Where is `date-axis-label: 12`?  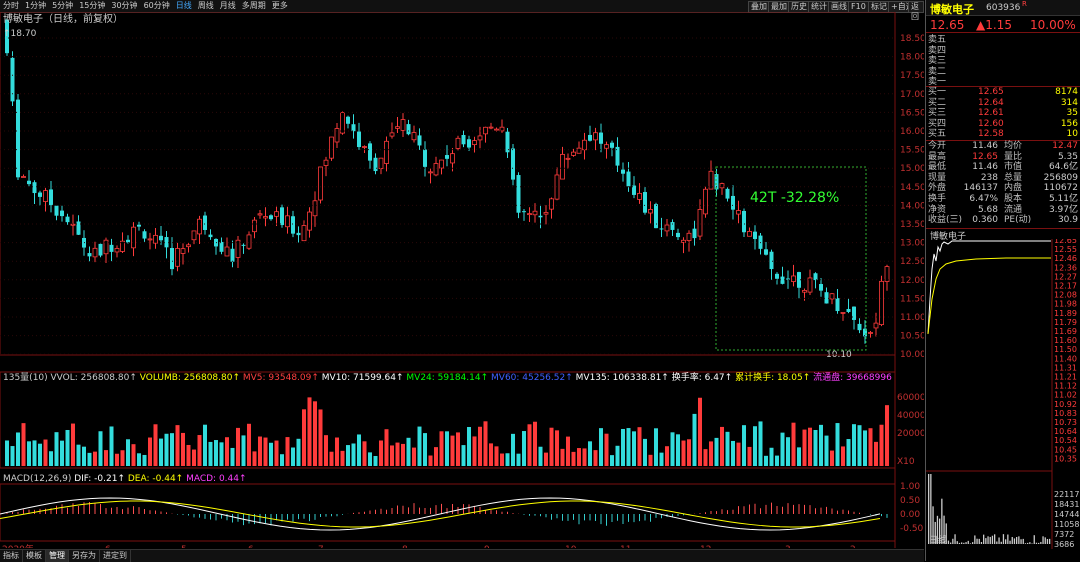 date-axis-label: 12 is located at coordinates (705, 546).